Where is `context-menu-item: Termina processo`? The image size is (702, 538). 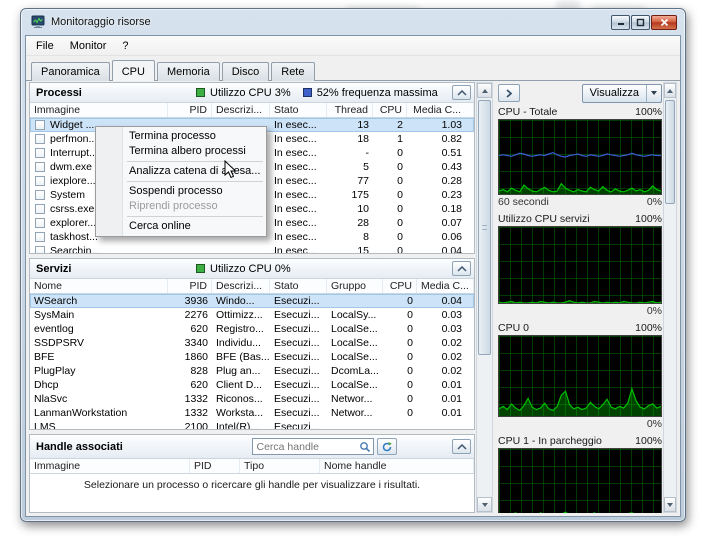
context-menu-item: Termina processo is located at coordinates (181, 136).